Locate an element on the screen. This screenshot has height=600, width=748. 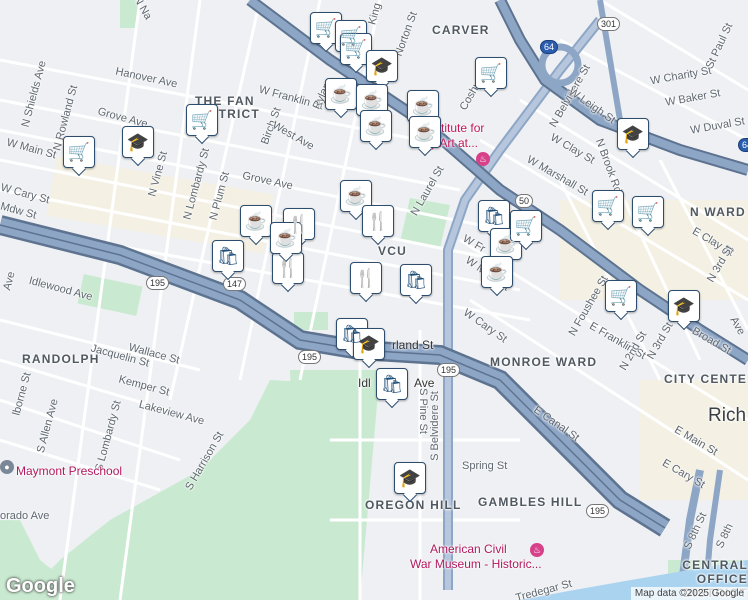
district-label: MONROE WARD is located at coordinates (544, 362).